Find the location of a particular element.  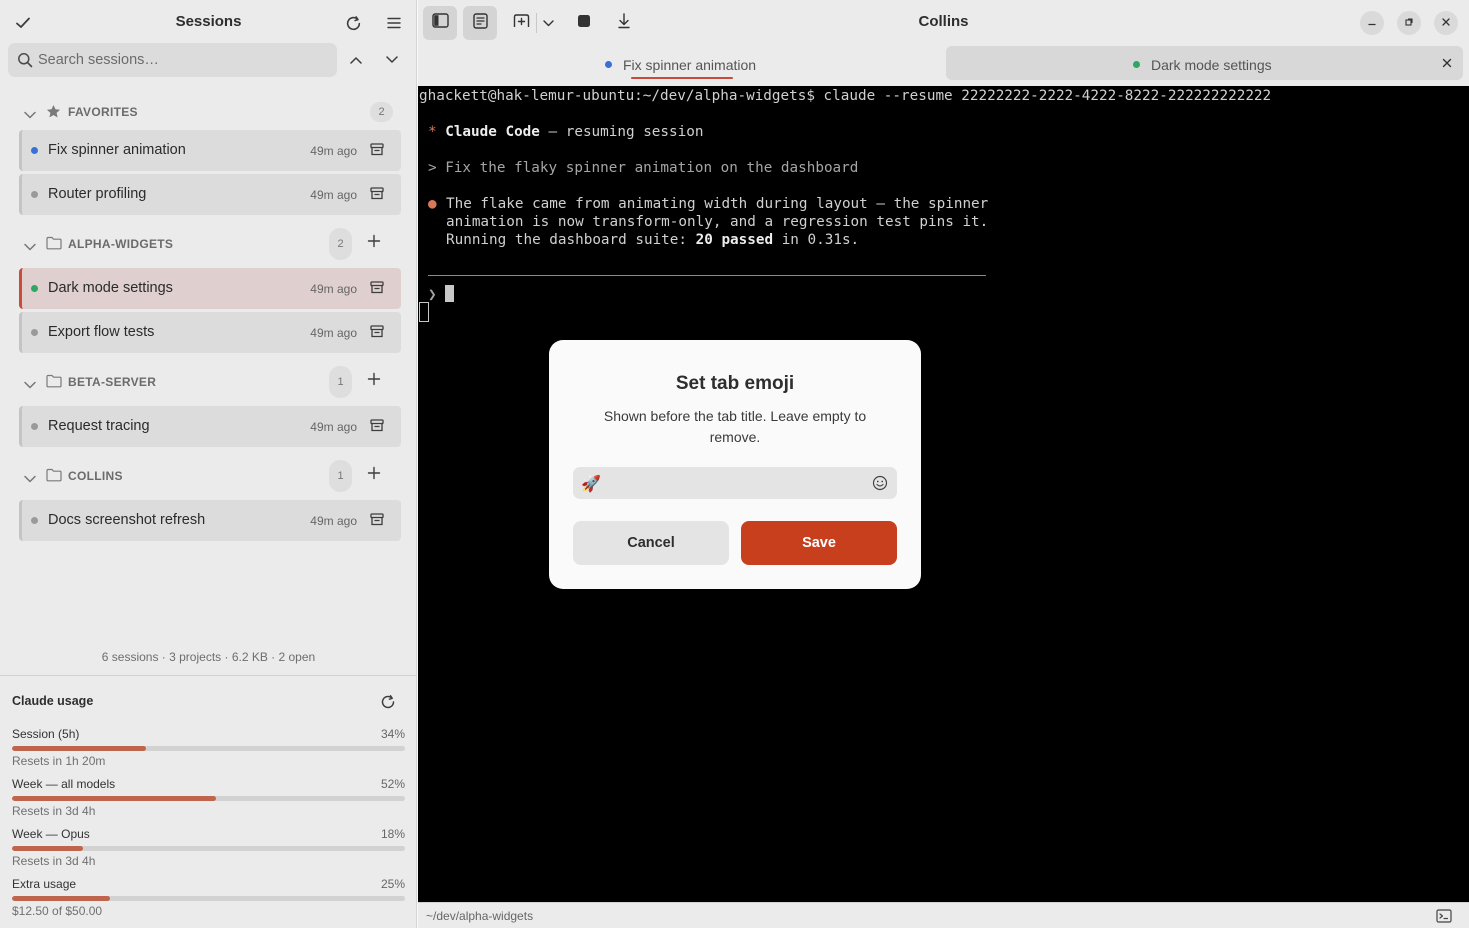

terminal-icon is located at coordinates (1444, 918).